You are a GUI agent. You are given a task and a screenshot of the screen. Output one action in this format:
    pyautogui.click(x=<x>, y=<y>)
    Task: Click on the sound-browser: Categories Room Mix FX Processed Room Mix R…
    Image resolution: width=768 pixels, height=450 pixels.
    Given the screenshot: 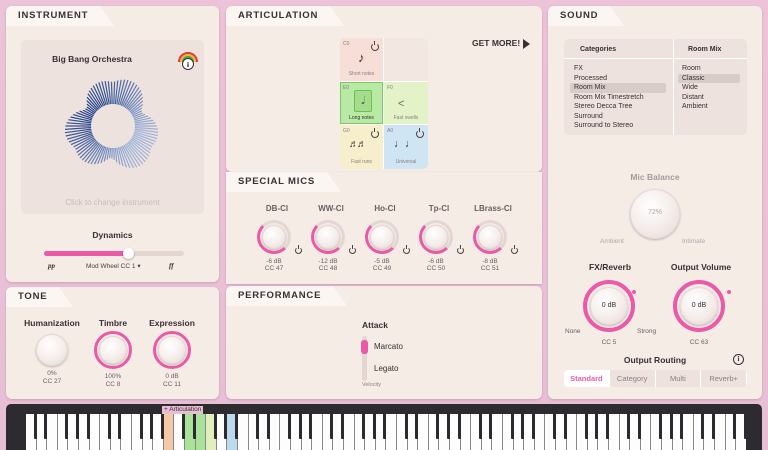 What is the action you would take?
    pyautogui.click(x=655, y=87)
    